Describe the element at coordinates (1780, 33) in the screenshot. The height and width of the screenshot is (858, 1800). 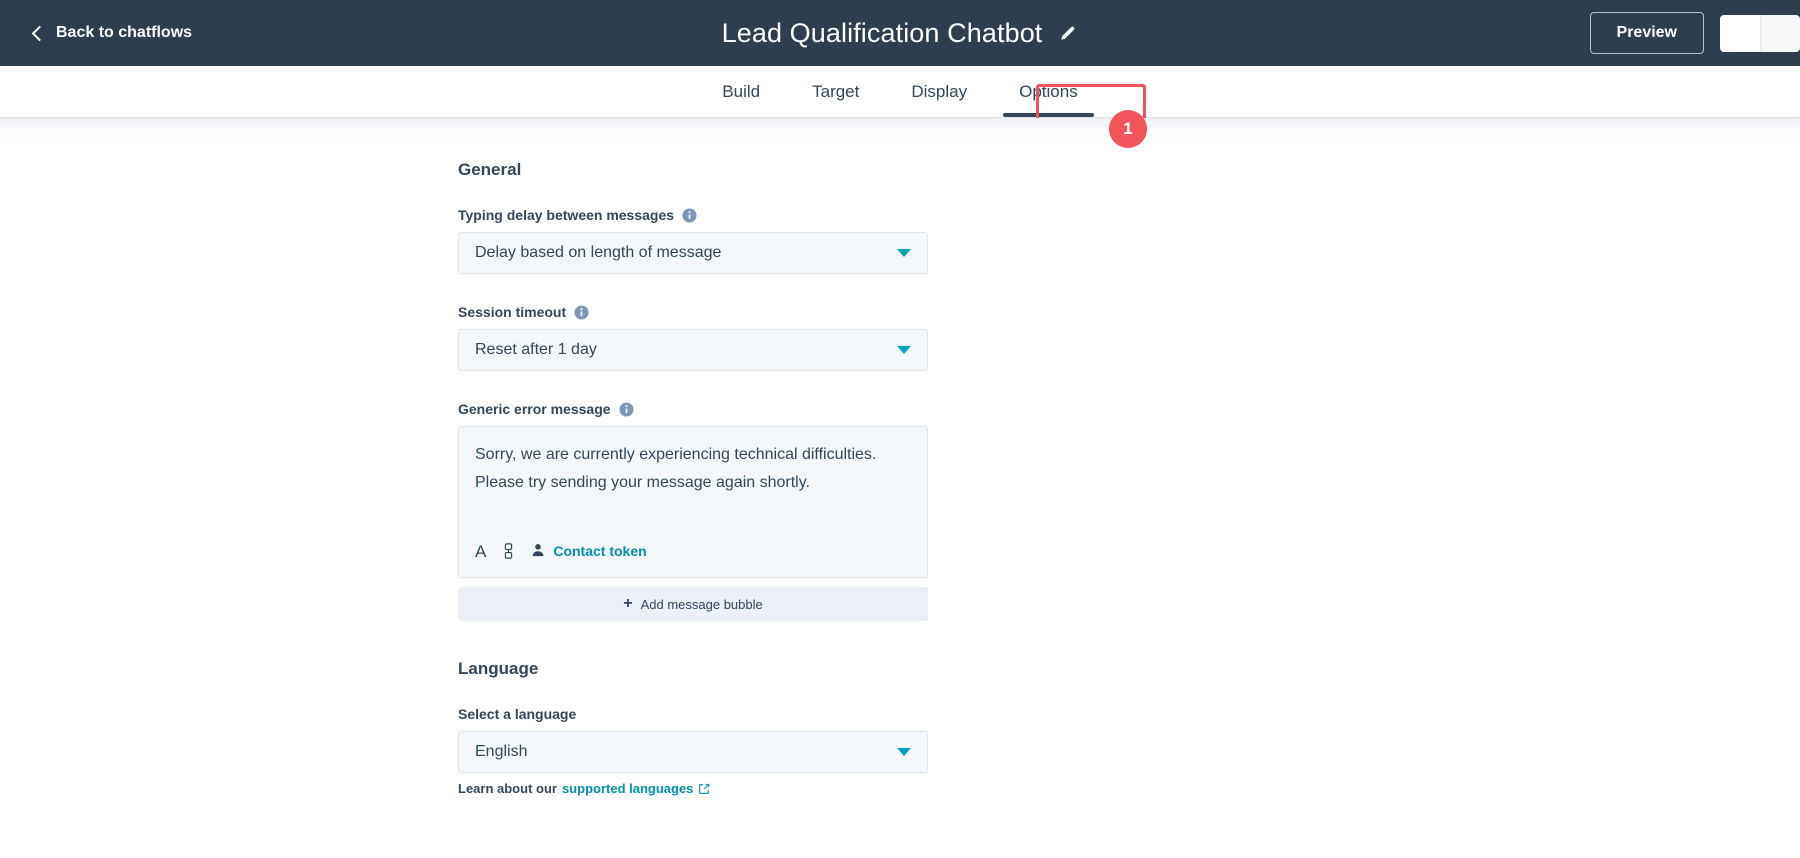
I see `header-toggle-segment-secondary` at that location.